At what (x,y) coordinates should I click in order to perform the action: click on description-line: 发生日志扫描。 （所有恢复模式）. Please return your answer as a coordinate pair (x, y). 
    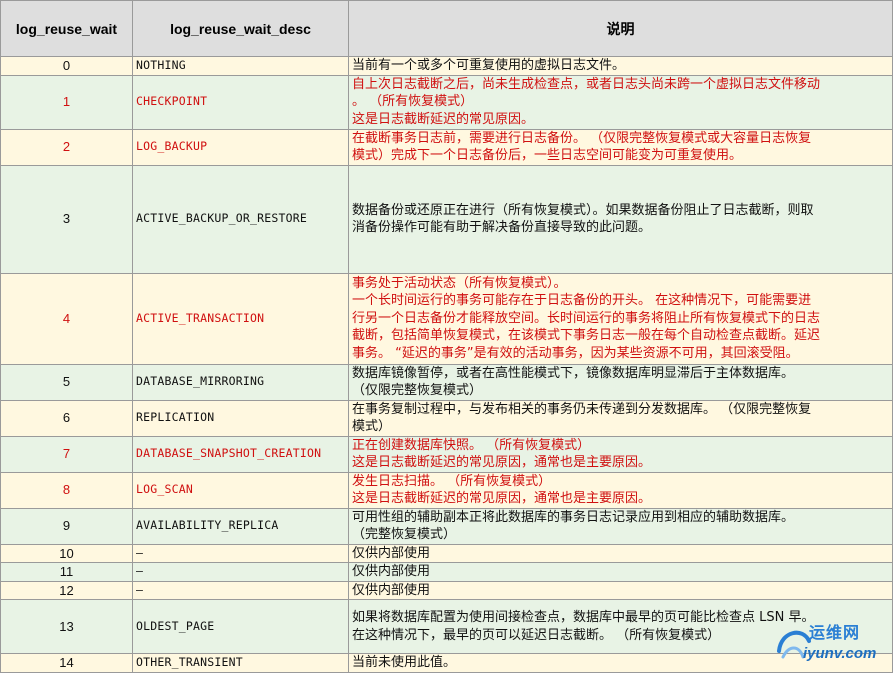
    Looking at the image, I should click on (452, 481).